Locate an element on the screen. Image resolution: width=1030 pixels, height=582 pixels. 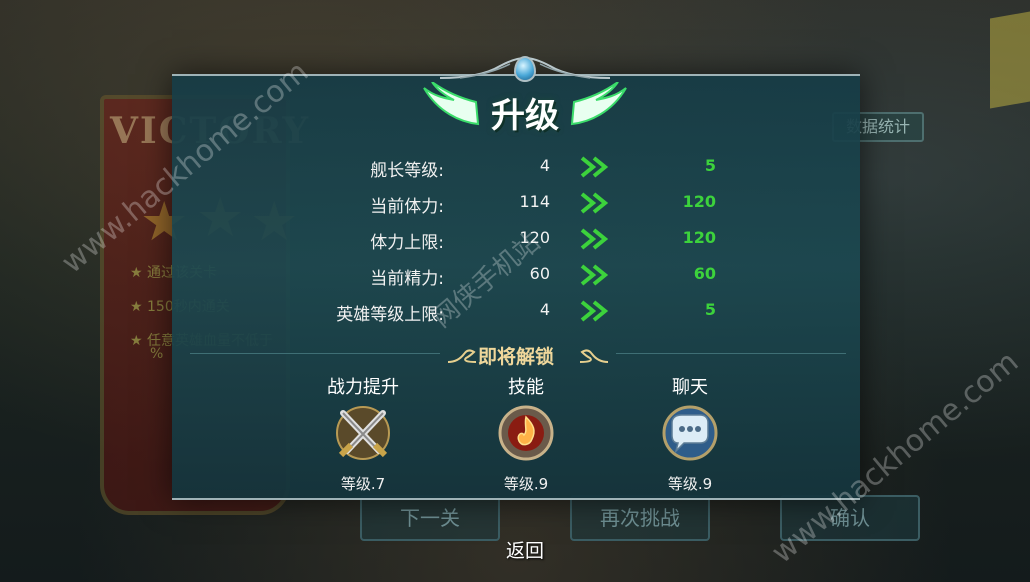
stat-label: 当前精力: is located at coordinates (407, 279).